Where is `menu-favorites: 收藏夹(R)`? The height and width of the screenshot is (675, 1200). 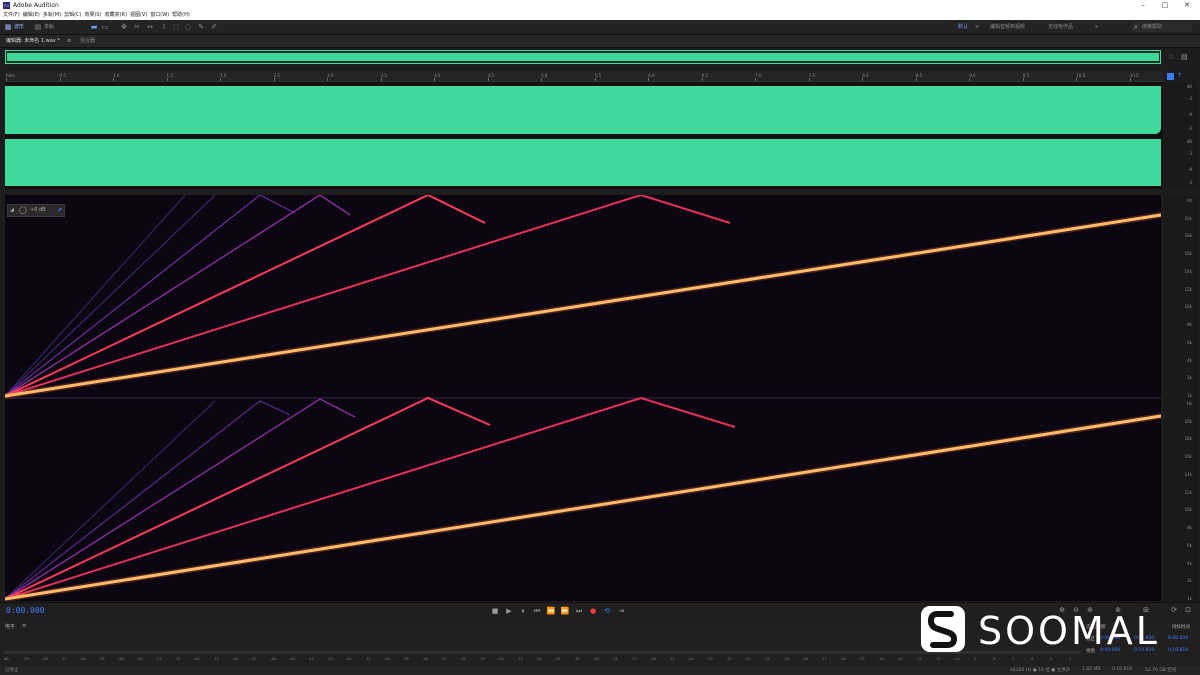
menu-favorites: 收藏夹(R) is located at coordinates (116, 15).